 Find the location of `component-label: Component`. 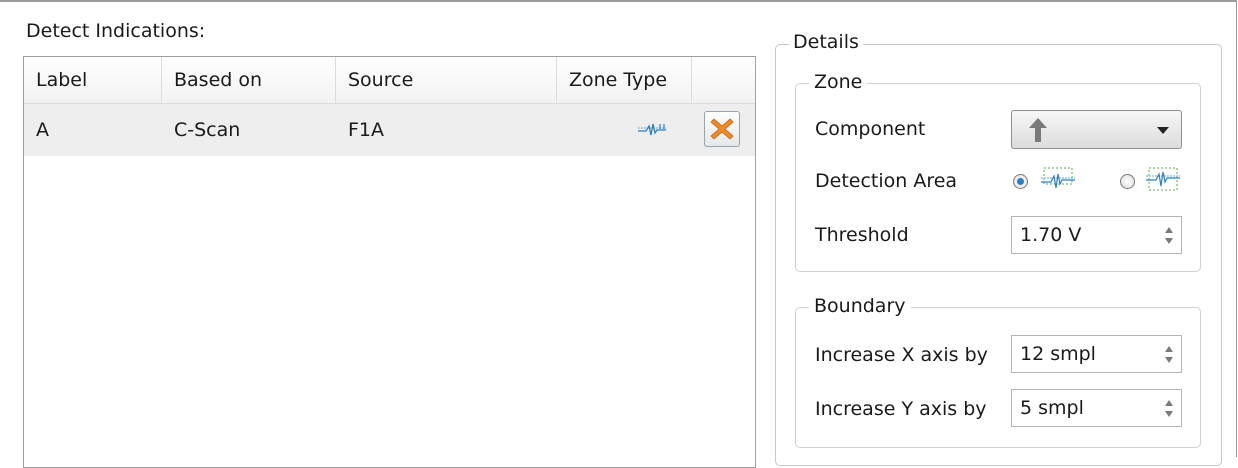

component-label: Component is located at coordinates (870, 129).